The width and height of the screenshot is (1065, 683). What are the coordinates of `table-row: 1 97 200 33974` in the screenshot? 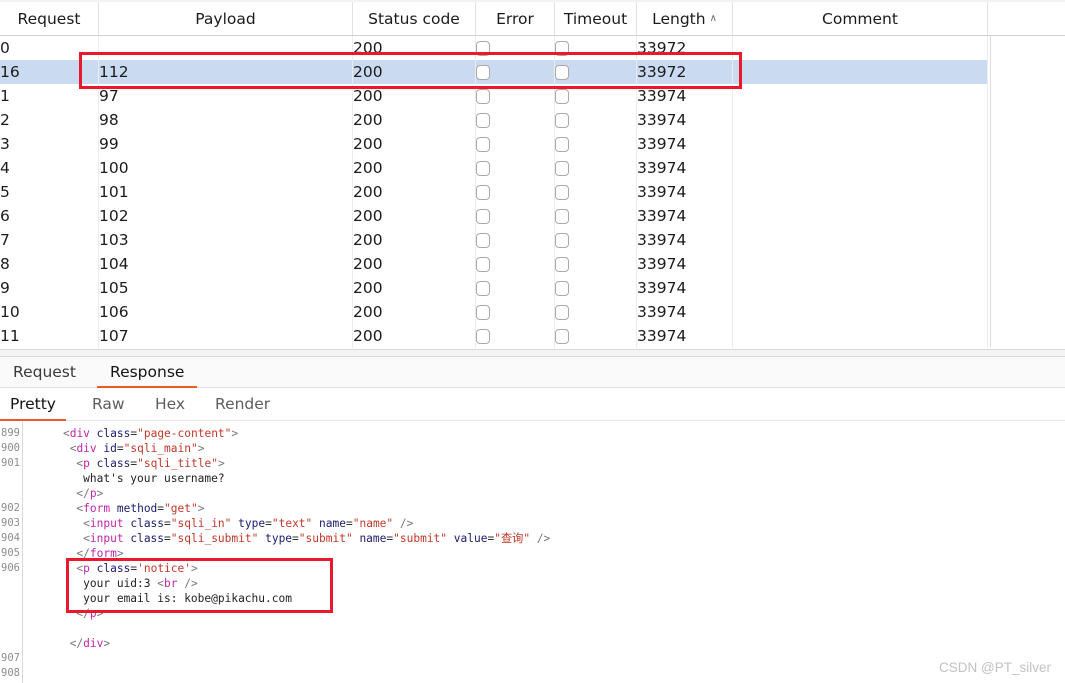 It's located at (532, 96).